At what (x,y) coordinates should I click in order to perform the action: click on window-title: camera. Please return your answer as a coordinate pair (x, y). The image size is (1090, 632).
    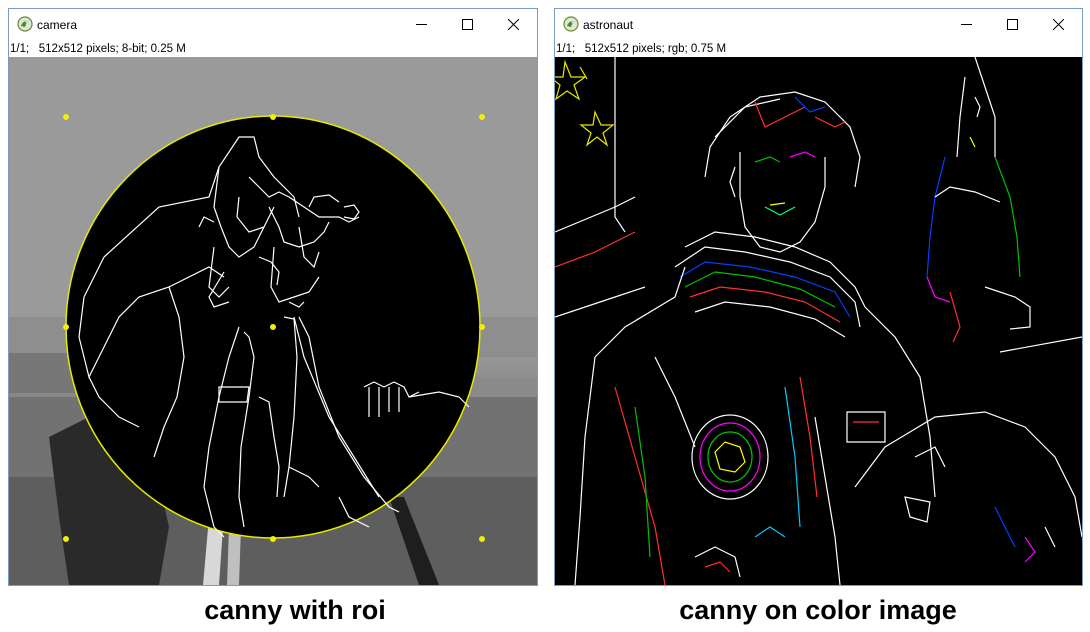
    Looking at the image, I should click on (57, 25).